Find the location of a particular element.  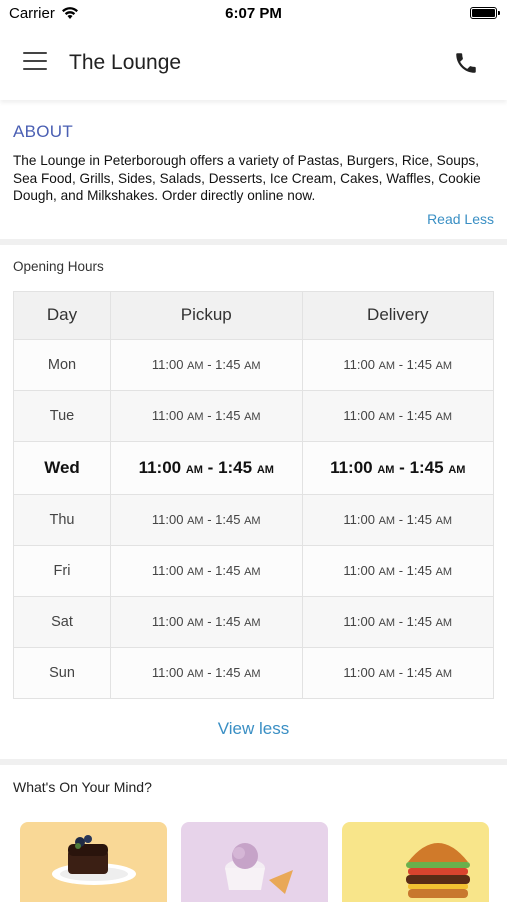

category-card-burger is located at coordinates (415, 861).